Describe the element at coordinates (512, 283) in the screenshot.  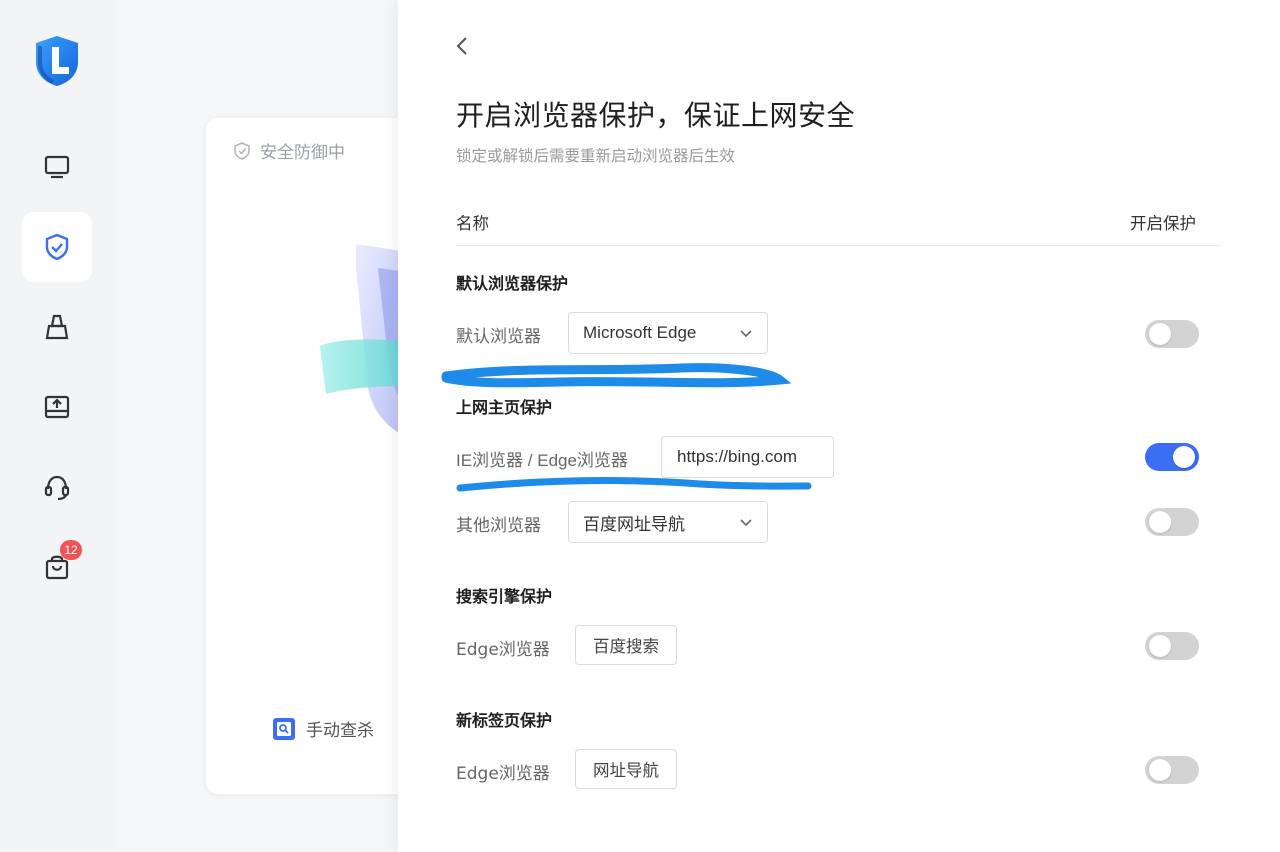
I see `section-default-browser: 默认浏览器保护` at that location.